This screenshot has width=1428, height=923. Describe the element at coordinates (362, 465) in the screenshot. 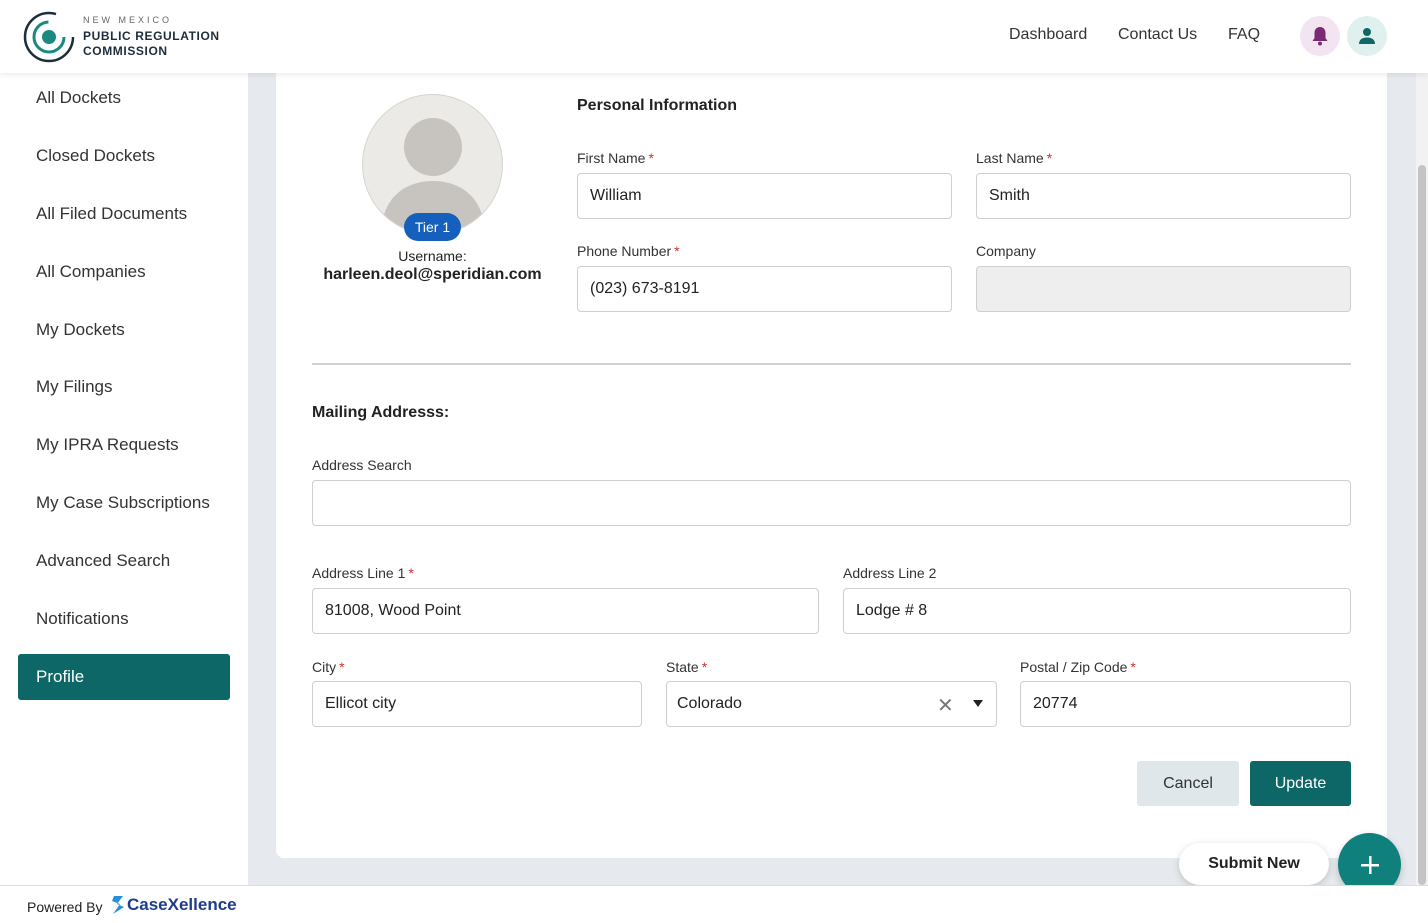

I see `address-search-label: Address Search` at that location.